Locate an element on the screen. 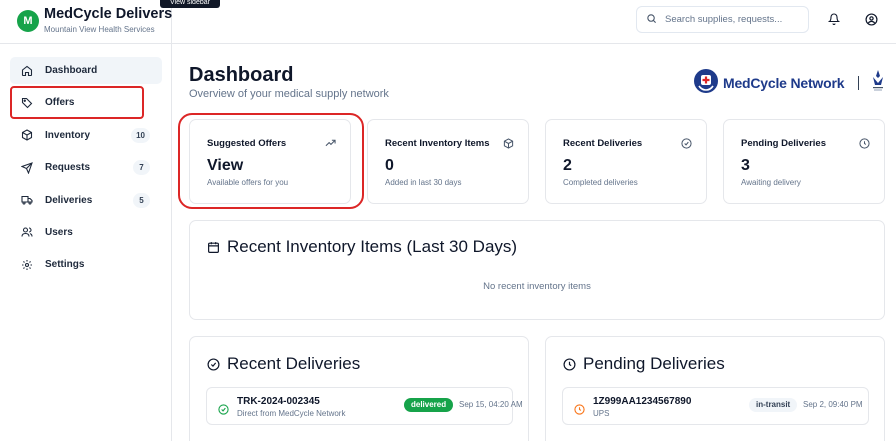  sidebar-item-label: Inventory is located at coordinates (68, 135).